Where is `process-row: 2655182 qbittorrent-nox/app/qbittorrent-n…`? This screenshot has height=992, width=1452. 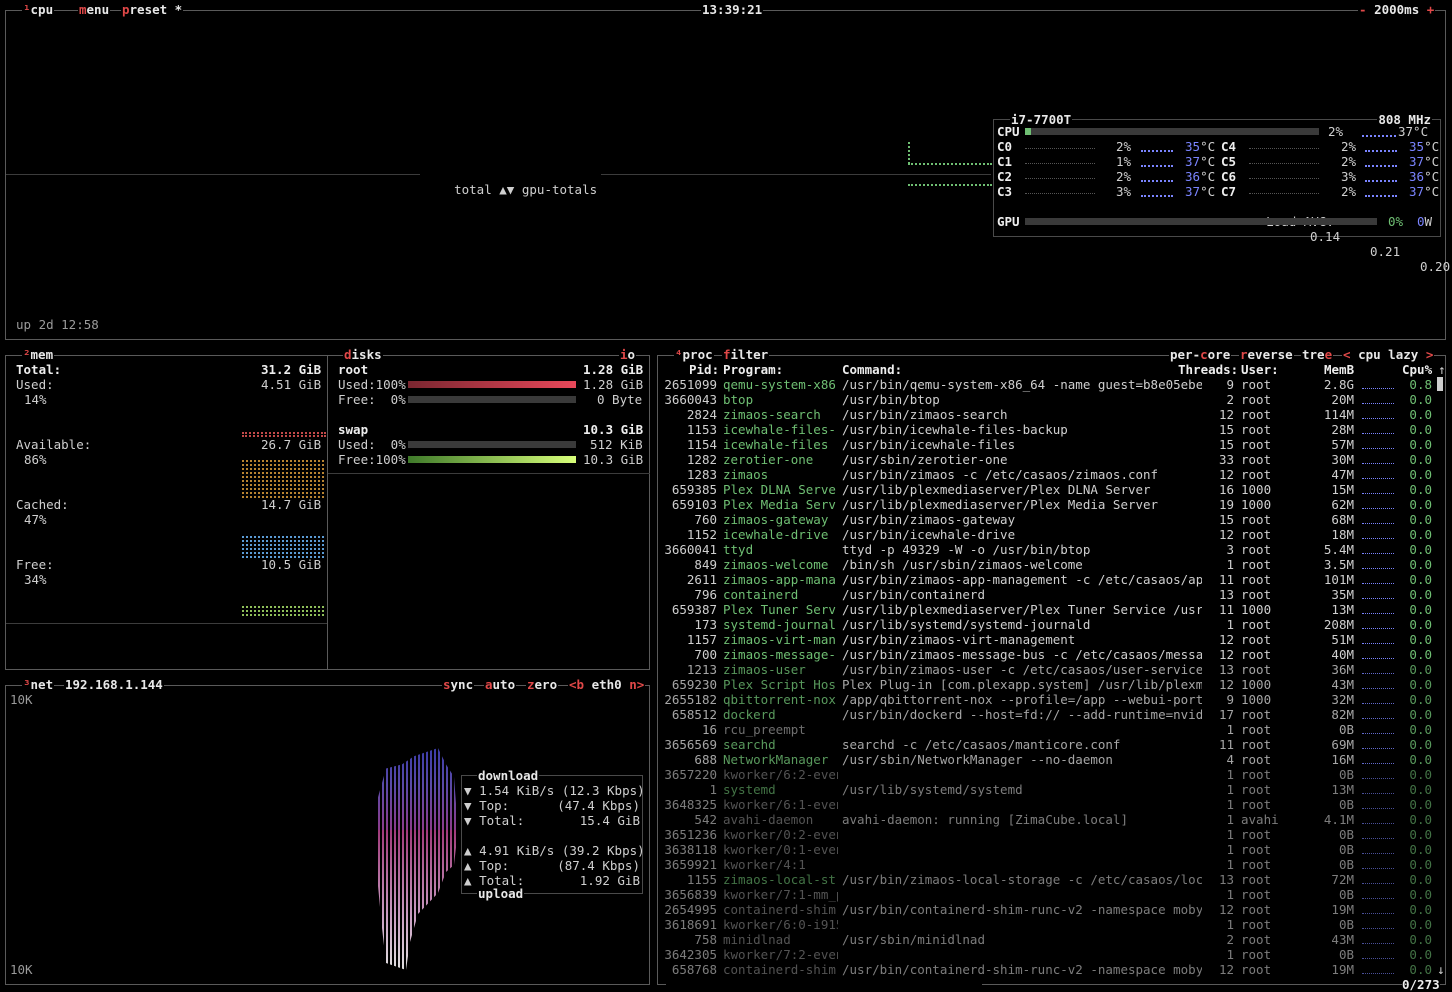 process-row: 2655182 qbittorrent-nox/app/qbittorrent-n… is located at coordinates (1051, 699).